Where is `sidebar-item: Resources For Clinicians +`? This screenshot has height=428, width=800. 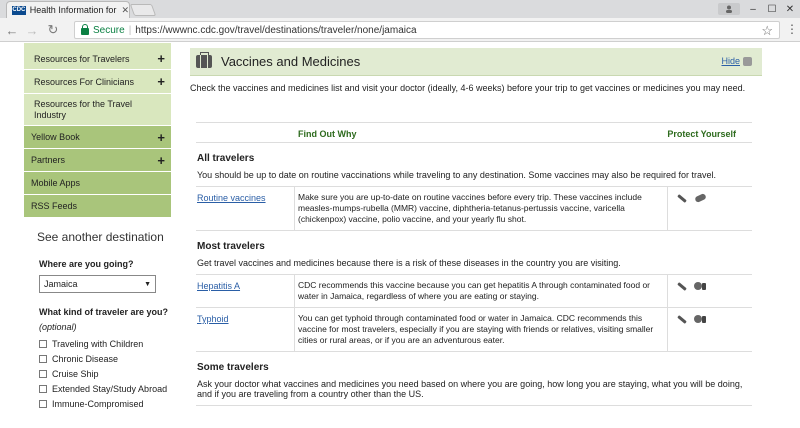 sidebar-item: Resources For Clinicians + is located at coordinates (97, 82).